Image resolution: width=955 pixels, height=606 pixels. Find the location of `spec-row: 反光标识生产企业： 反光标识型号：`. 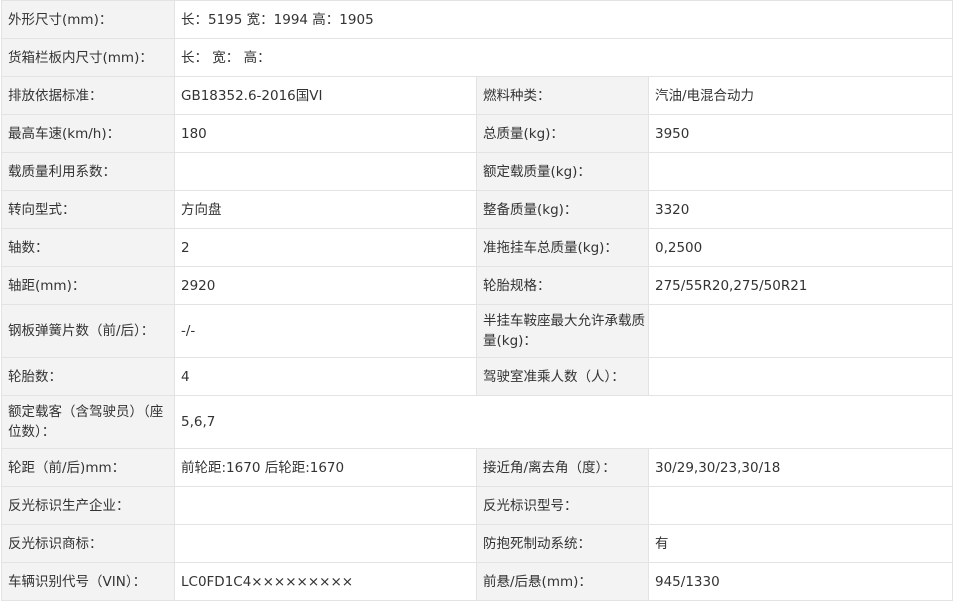

spec-row: 反光标识生产企业： 反光标识型号： is located at coordinates (477, 505).